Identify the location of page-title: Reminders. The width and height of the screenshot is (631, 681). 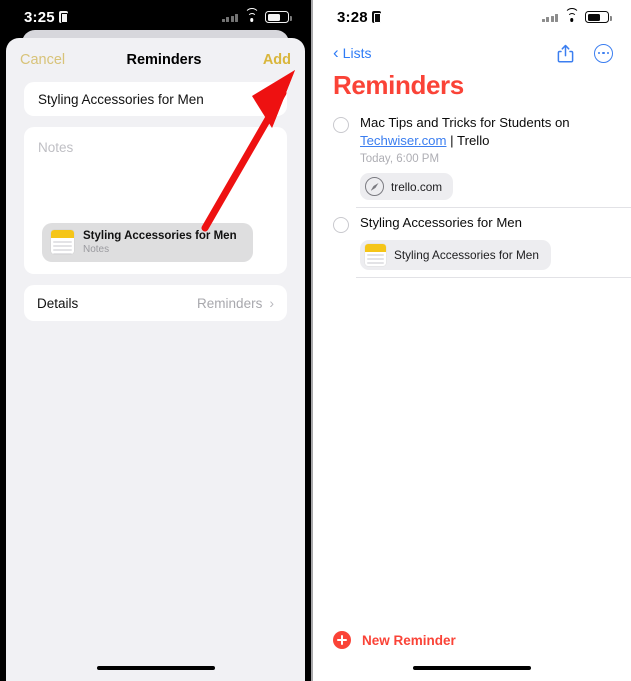
(398, 85).